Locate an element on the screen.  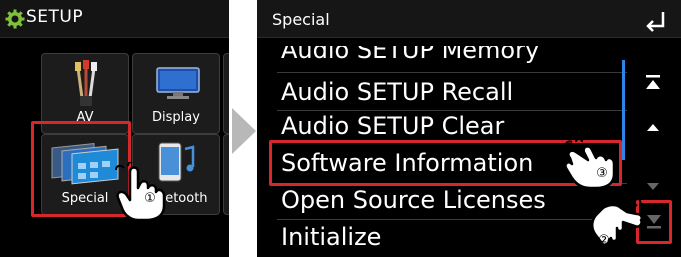
menu-item-initialize: Initialize is located at coordinates (331, 237).